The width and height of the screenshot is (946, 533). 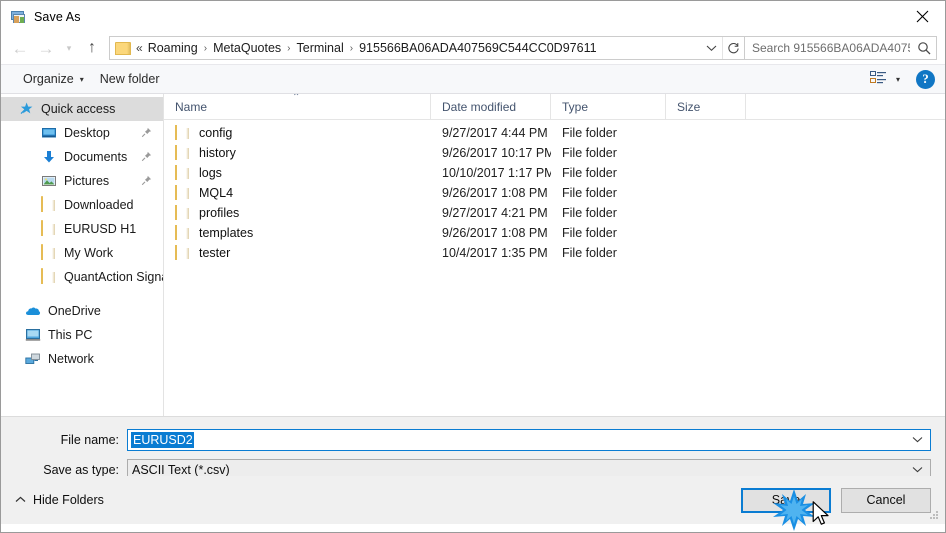 What do you see at coordinates (70, 335) in the screenshot?
I see `sidebar-item-label: This PC` at bounding box center [70, 335].